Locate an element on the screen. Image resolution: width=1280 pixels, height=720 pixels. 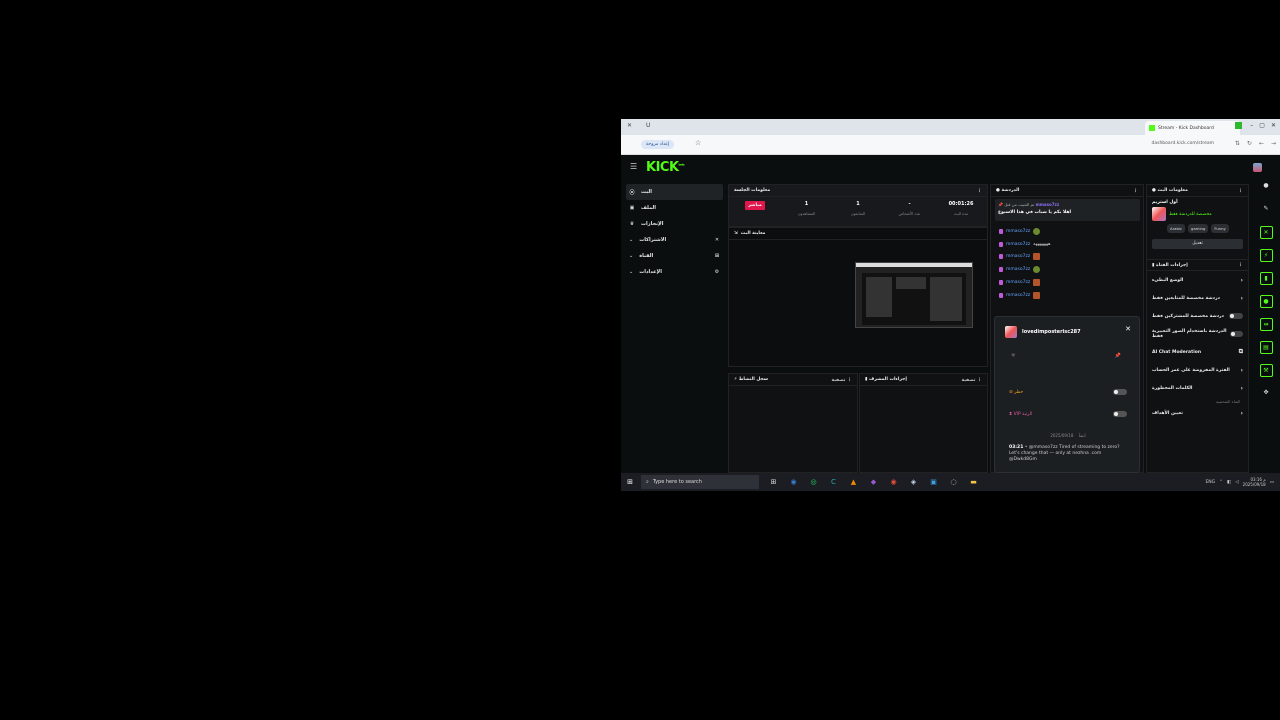
network-icon: ◧ is located at coordinates (1229, 482).